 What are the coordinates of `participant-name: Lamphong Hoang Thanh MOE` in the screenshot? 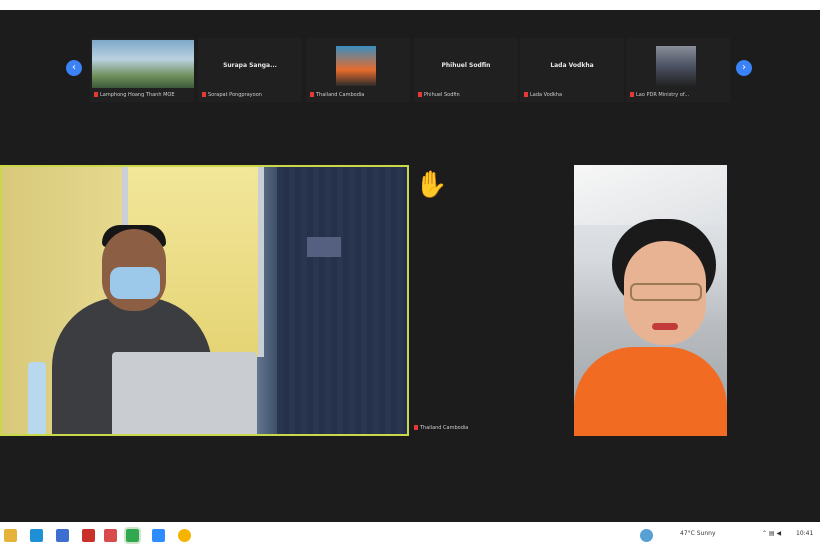 It's located at (137, 95).